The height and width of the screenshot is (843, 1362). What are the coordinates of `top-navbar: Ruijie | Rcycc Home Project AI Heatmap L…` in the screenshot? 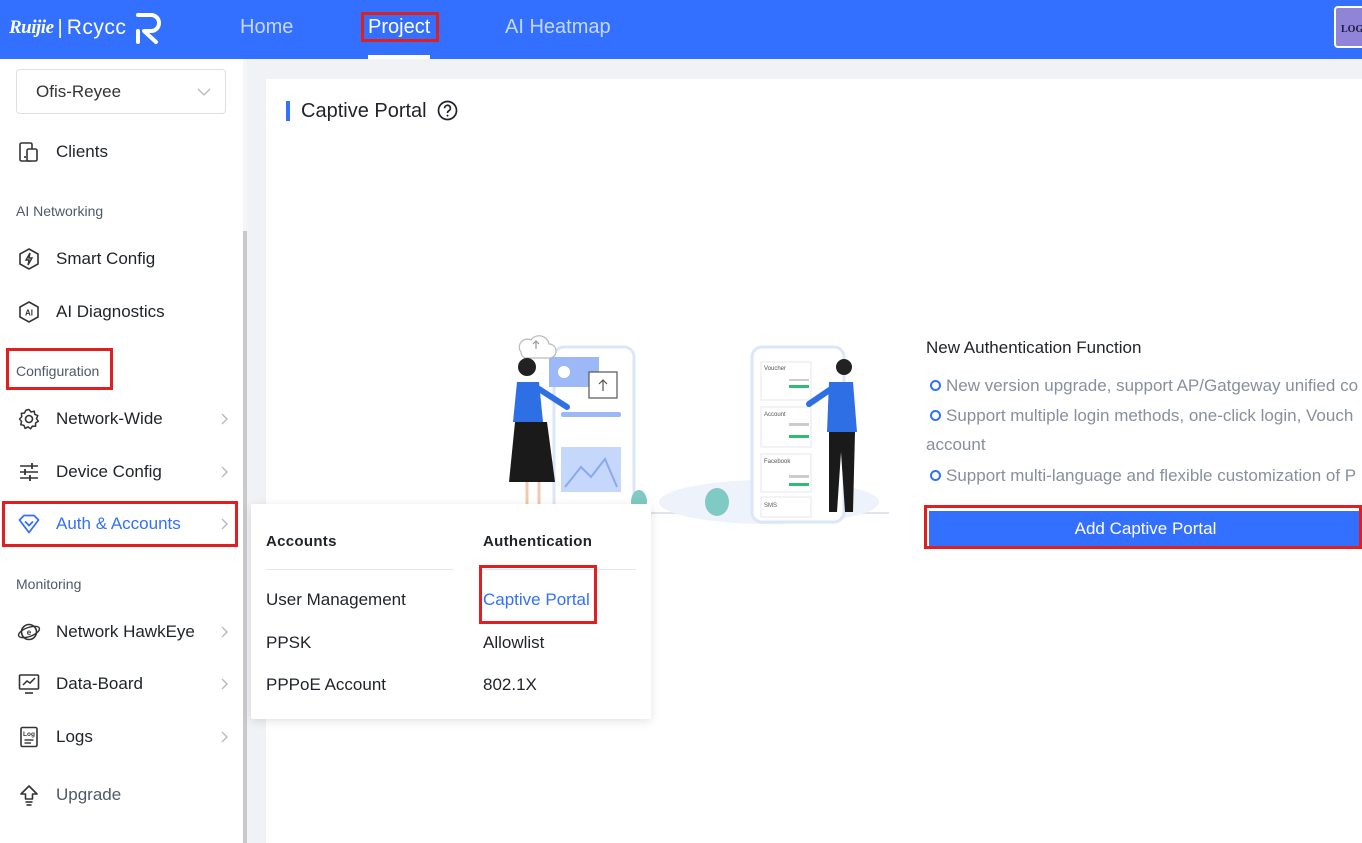 It's located at (681, 29).